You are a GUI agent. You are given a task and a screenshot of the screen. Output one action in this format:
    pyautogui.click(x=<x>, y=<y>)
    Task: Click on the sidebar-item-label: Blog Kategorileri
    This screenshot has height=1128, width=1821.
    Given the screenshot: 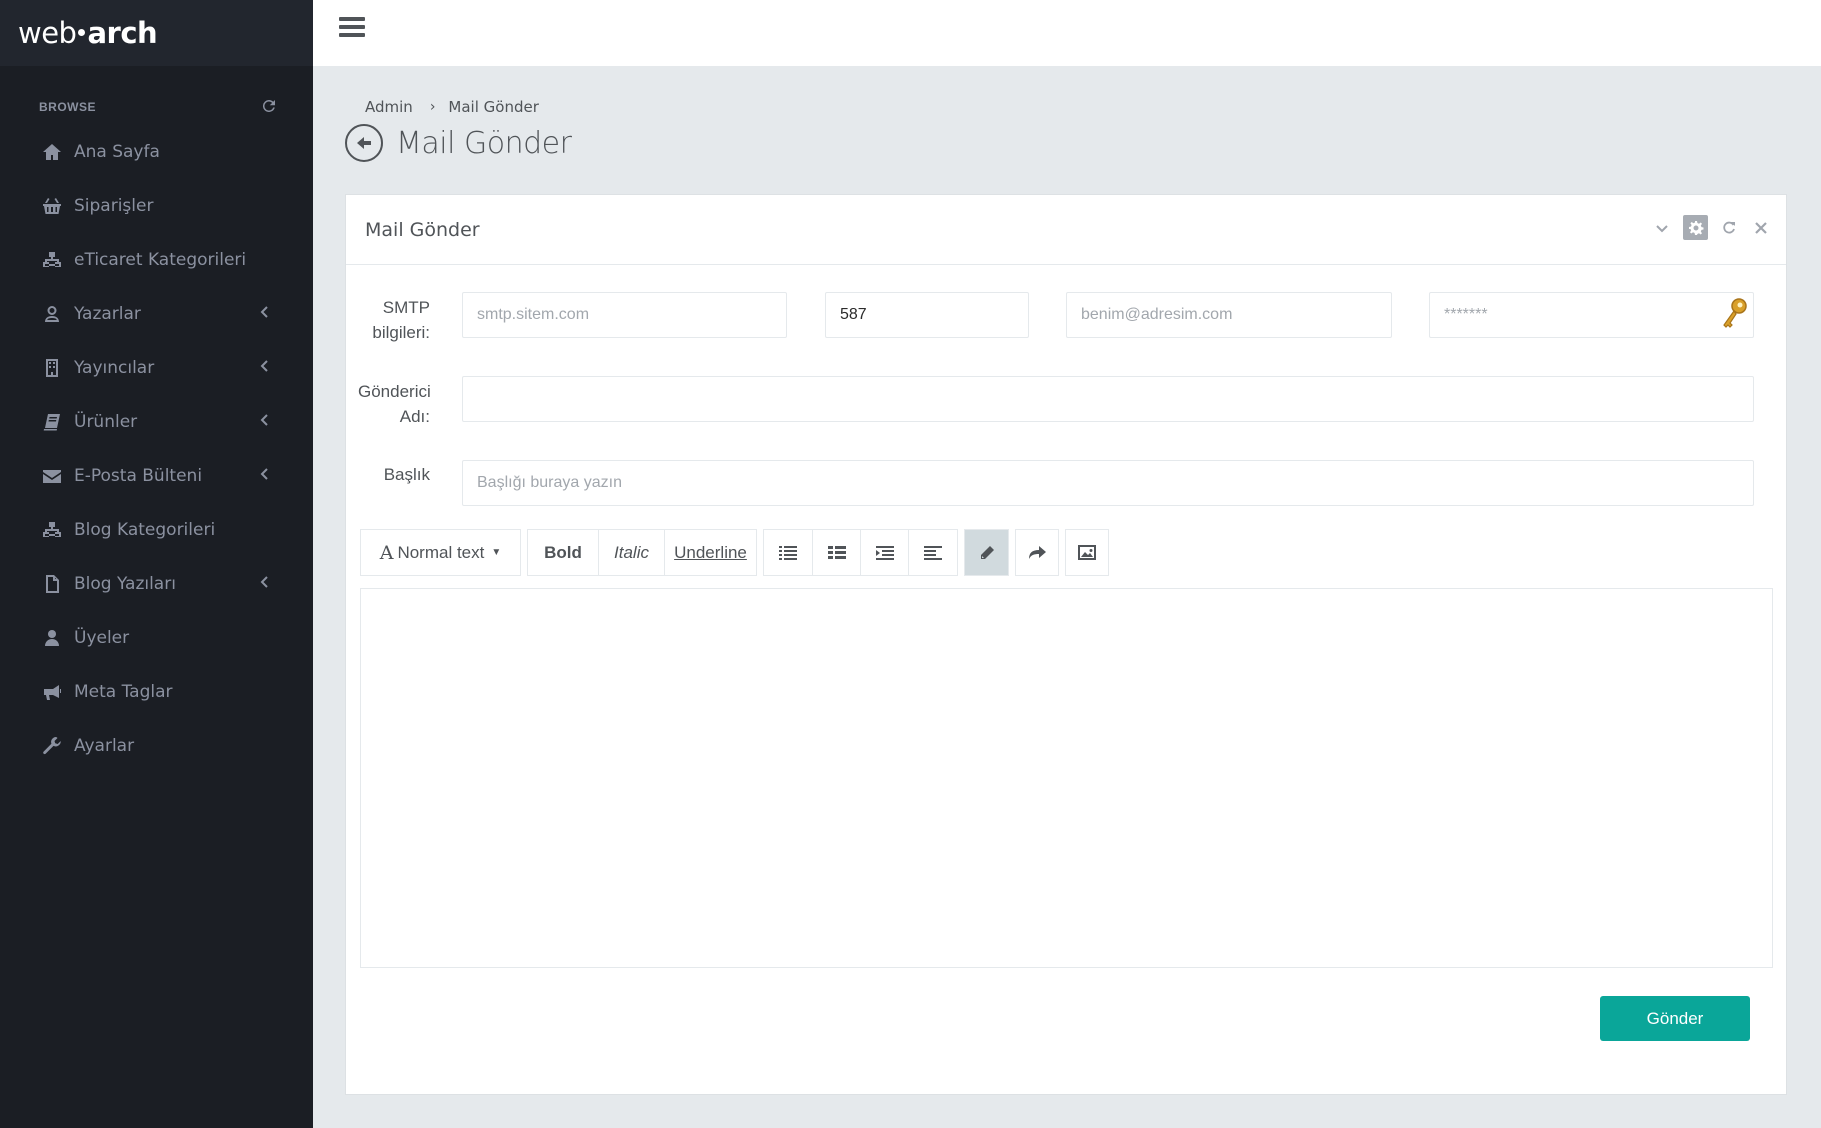 What is the action you would take?
    pyautogui.click(x=145, y=530)
    